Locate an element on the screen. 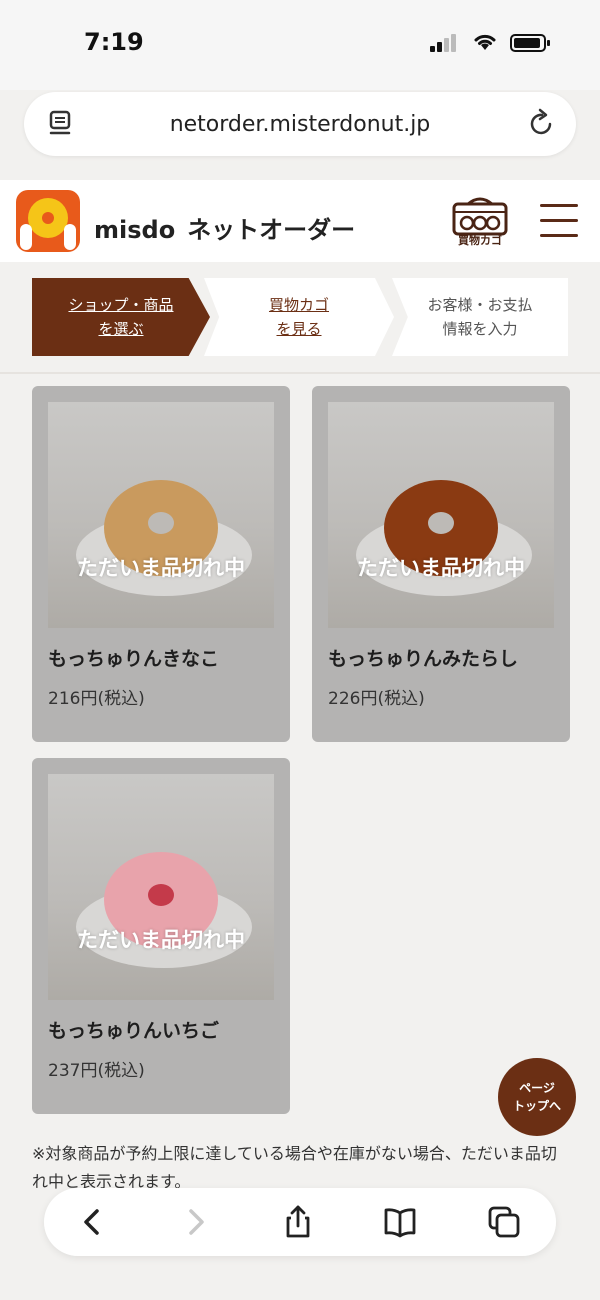 Image resolution: width=600 pixels, height=1300 pixels. divider is located at coordinates (300, 373).